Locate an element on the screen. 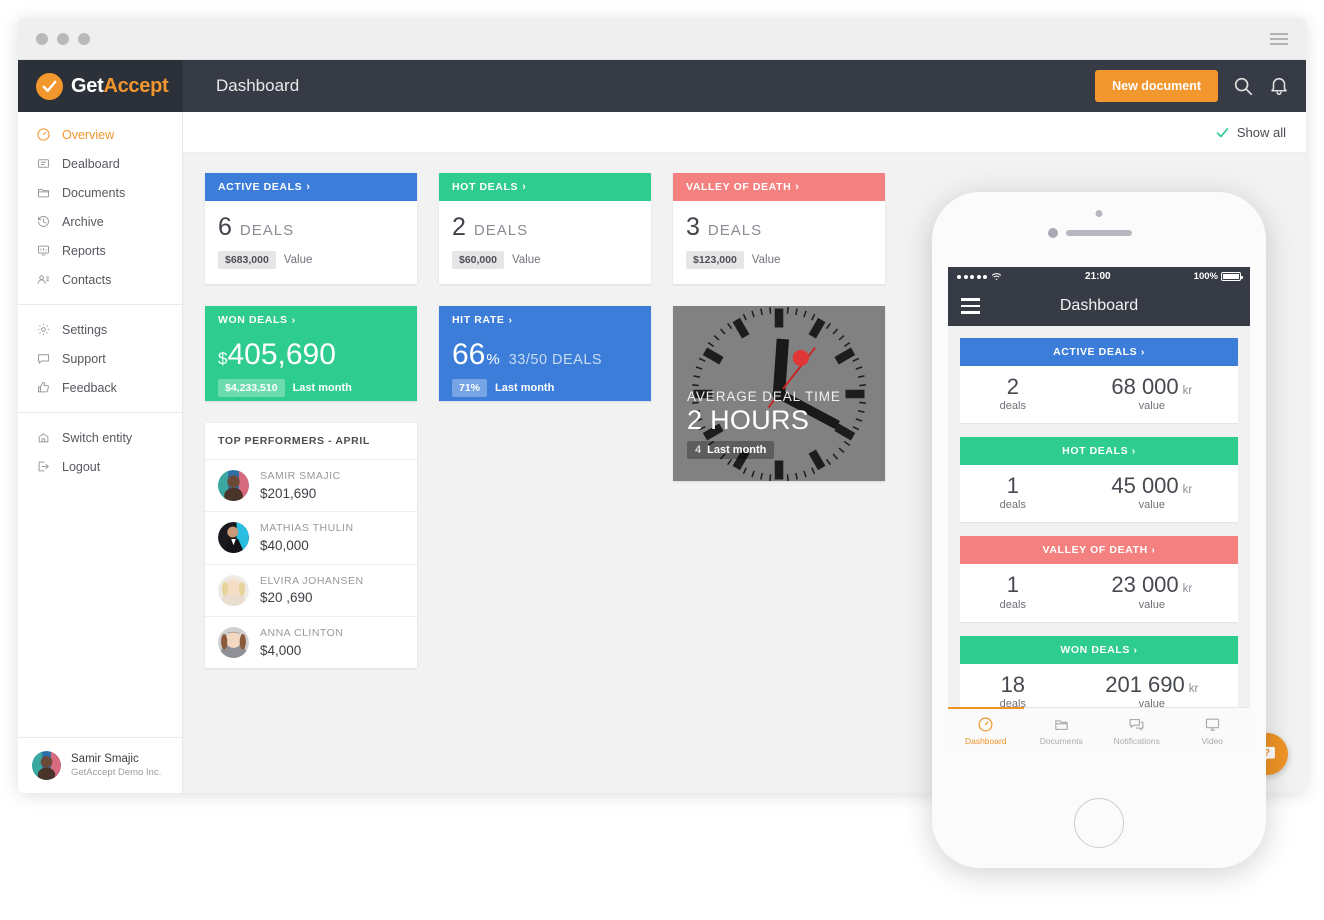  sidebar-item-support: Support is located at coordinates (100, 358).